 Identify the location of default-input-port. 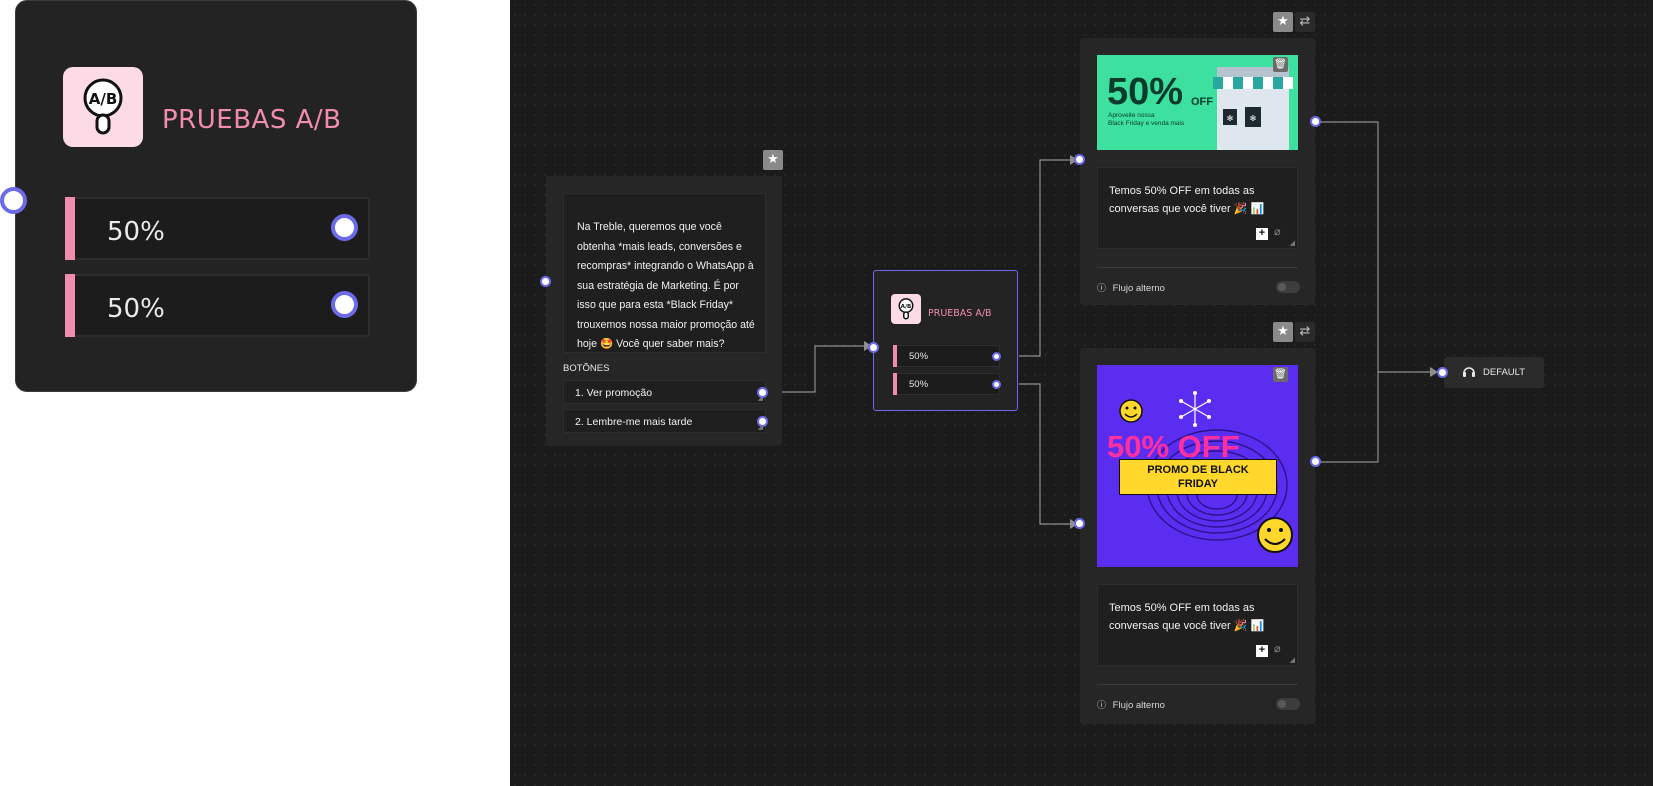
(1442, 372).